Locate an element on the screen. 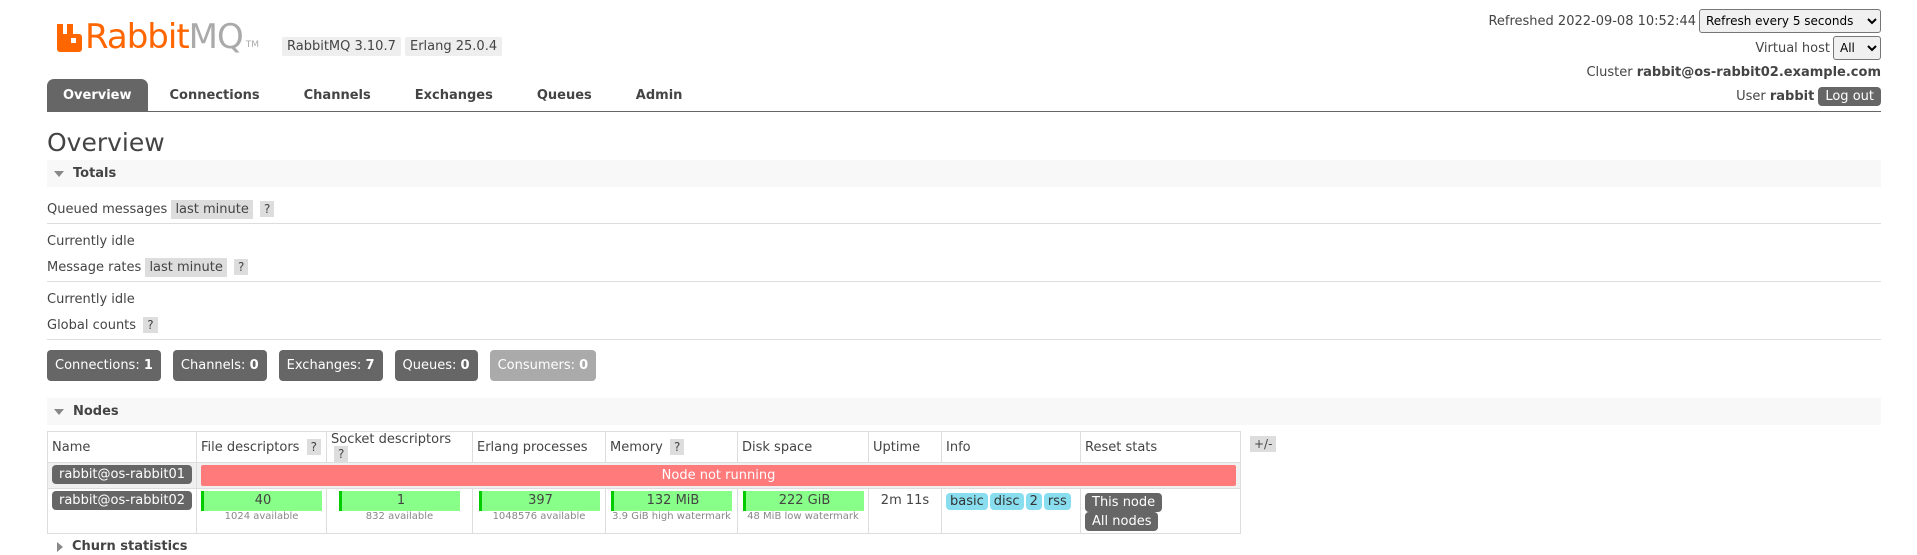  sd-available: 832 available is located at coordinates (399, 516).